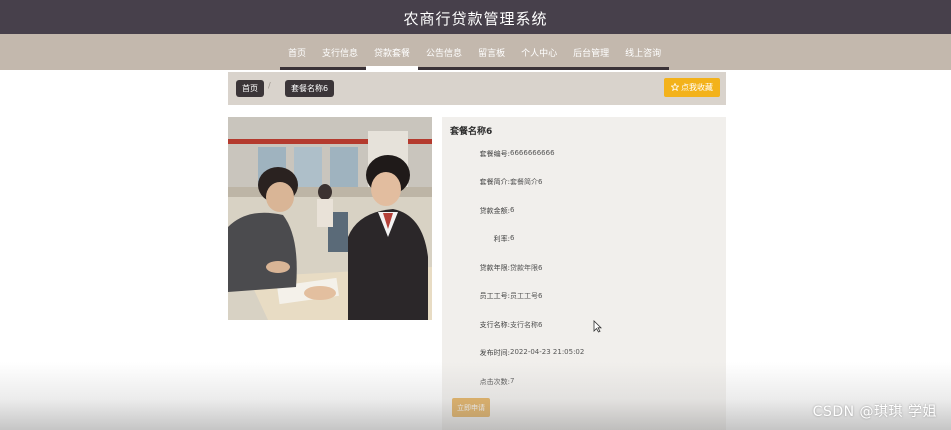  I want to click on detail-row-publish-time: 发布时间: 2022-04-23 21:05:02, so click(584, 354).